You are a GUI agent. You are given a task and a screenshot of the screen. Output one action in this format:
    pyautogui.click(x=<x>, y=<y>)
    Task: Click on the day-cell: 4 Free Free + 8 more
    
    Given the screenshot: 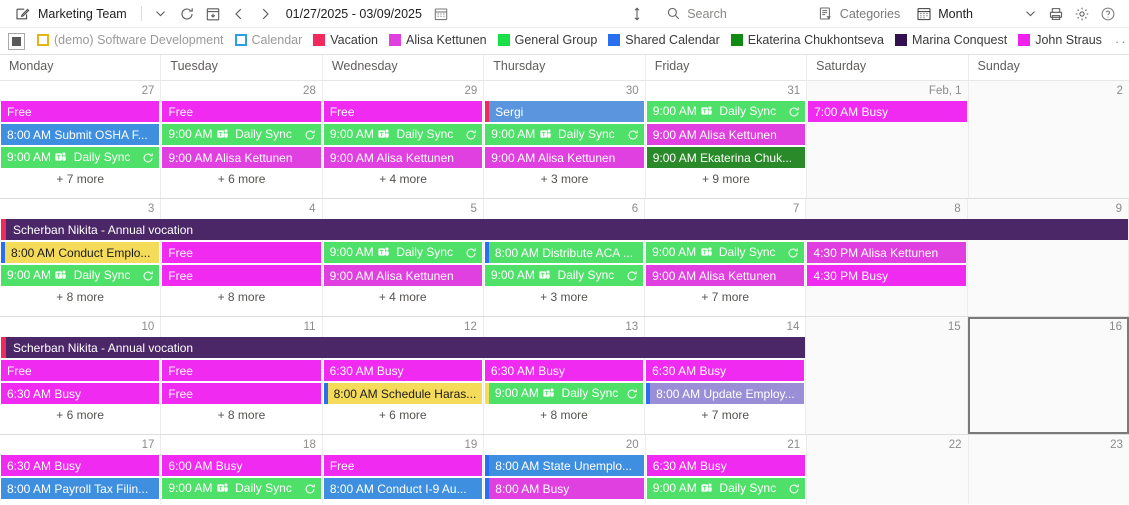 What is the action you would take?
    pyautogui.click(x=242, y=257)
    